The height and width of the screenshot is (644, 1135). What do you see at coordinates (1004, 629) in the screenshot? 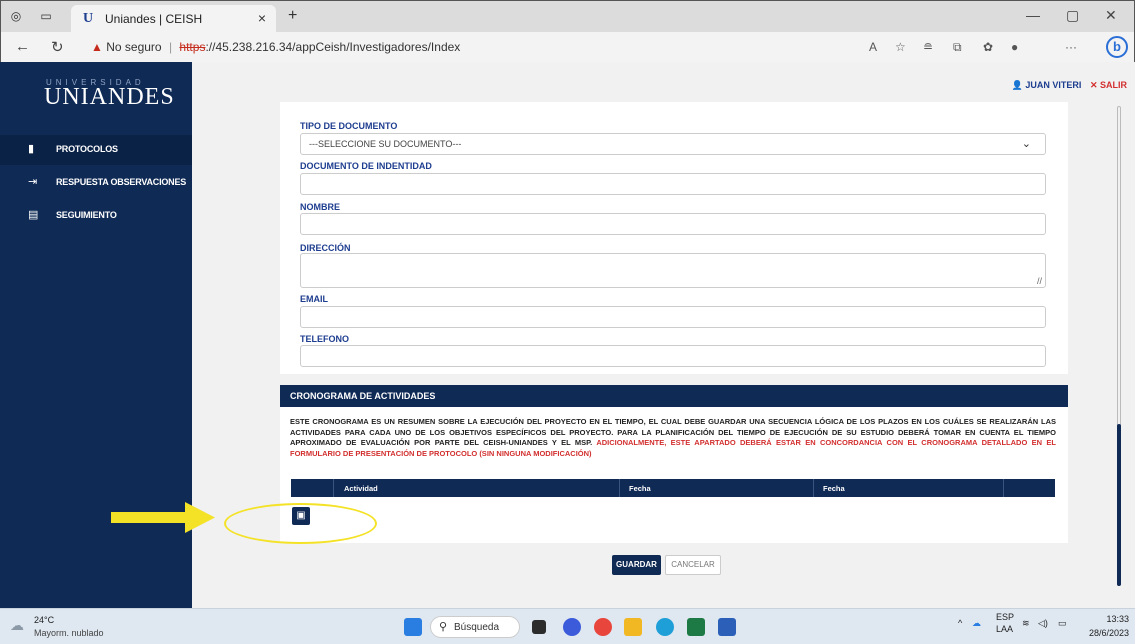
I see `language-bottom: LAA` at bounding box center [1004, 629].